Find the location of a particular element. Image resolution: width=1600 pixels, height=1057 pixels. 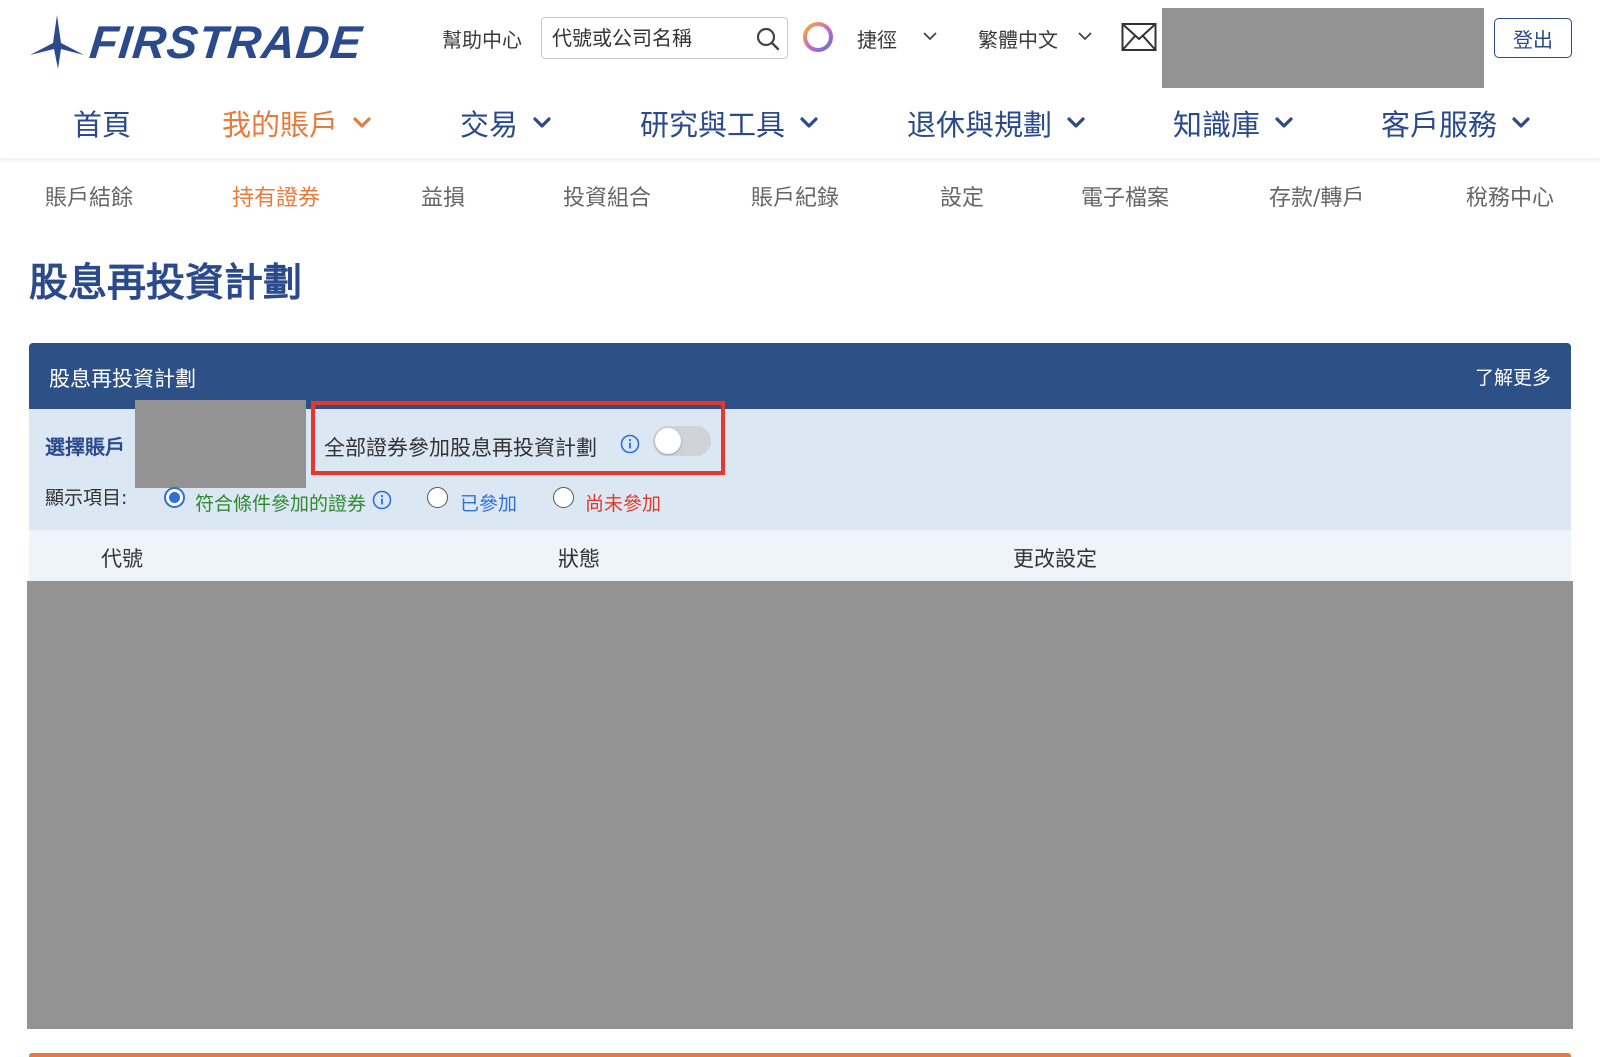

redacted-account-selector is located at coordinates (220, 444).